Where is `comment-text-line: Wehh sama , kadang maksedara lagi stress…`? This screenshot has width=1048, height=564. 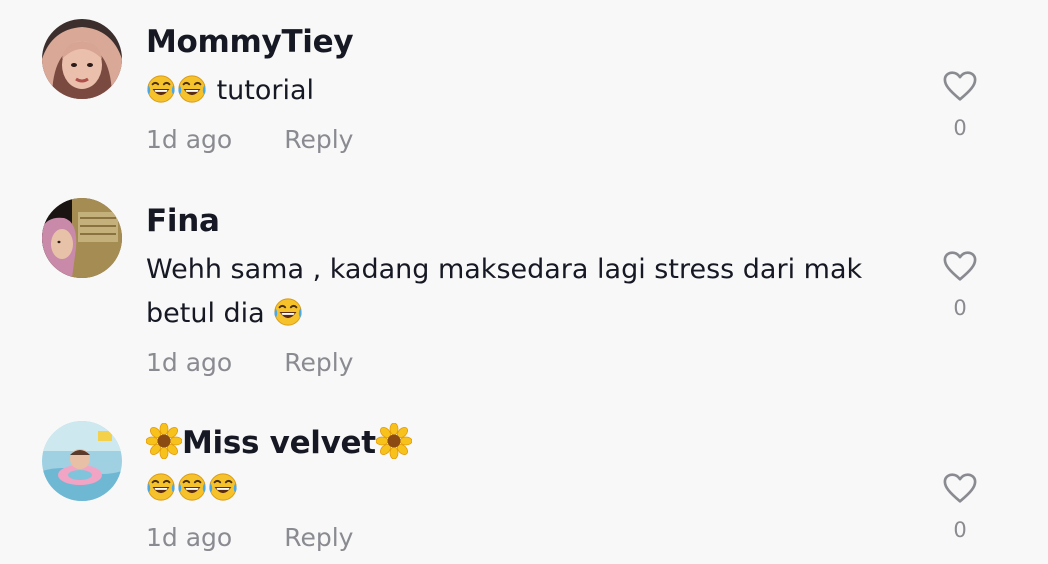 comment-text-line: Wehh sama , kadang maksedara lagi stress… is located at coordinates (504, 269).